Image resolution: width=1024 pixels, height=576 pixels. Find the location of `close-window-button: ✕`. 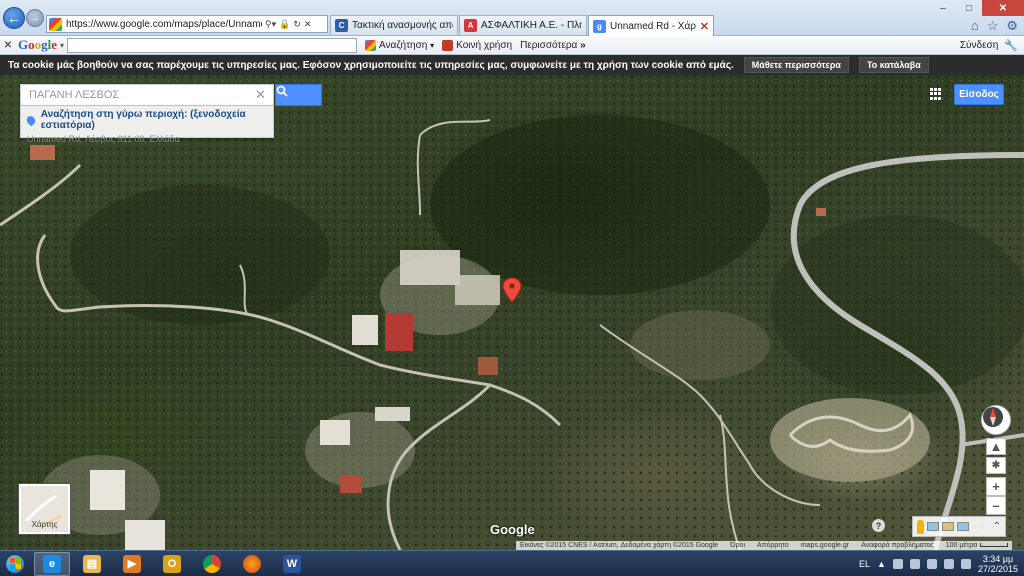

close-window-button: ✕ is located at coordinates (1003, 8).